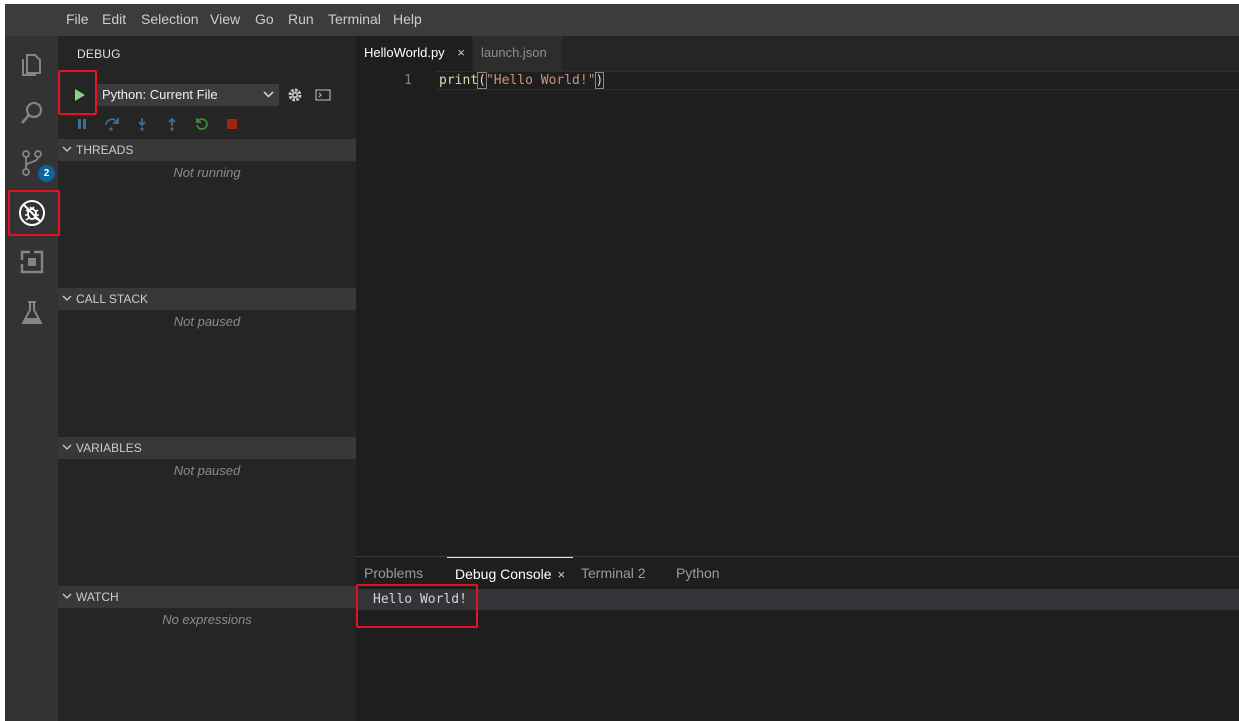 This screenshot has width=1239, height=721. I want to click on menu-help: Help, so click(407, 19).